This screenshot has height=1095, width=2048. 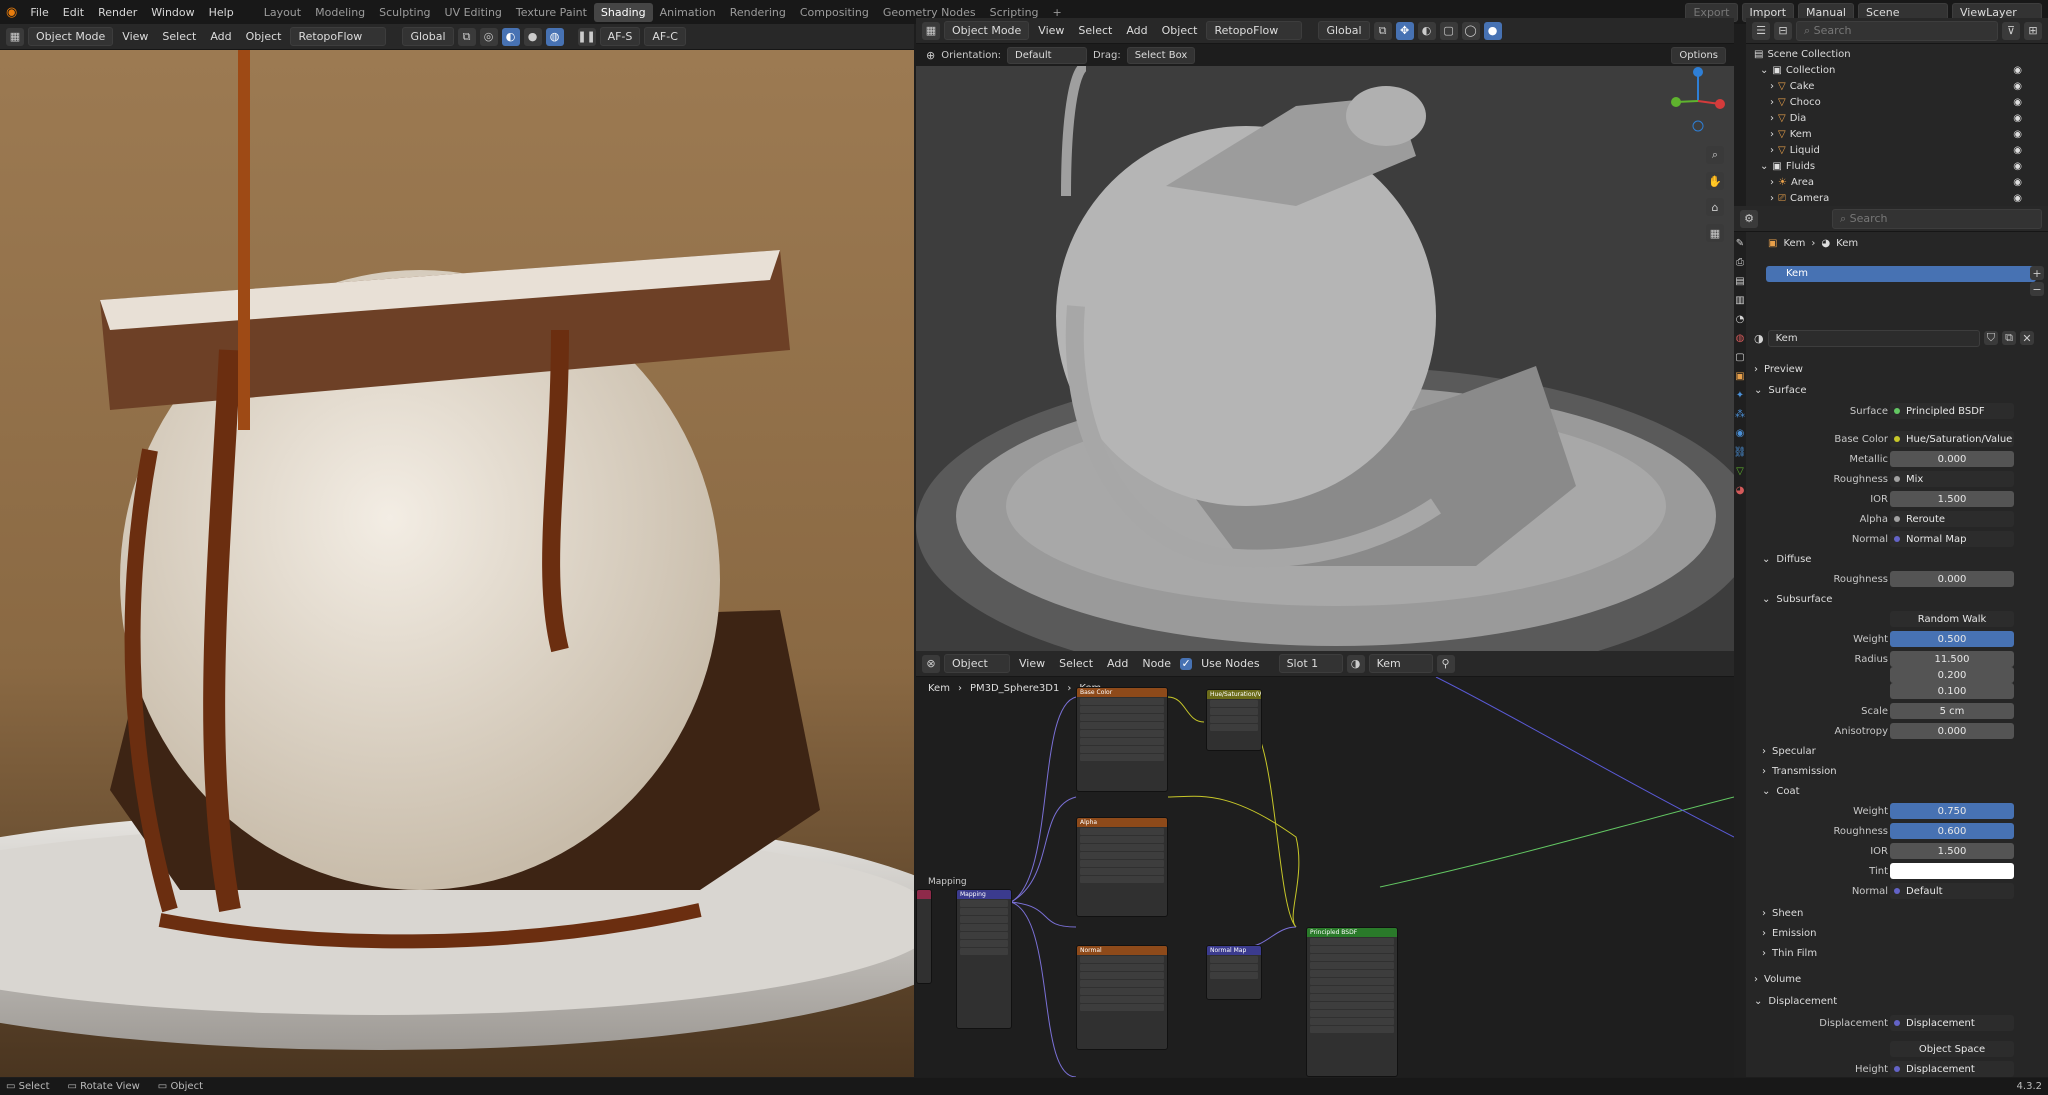 I want to click on normal-map-node: Normal Map, so click(x=1234, y=972).